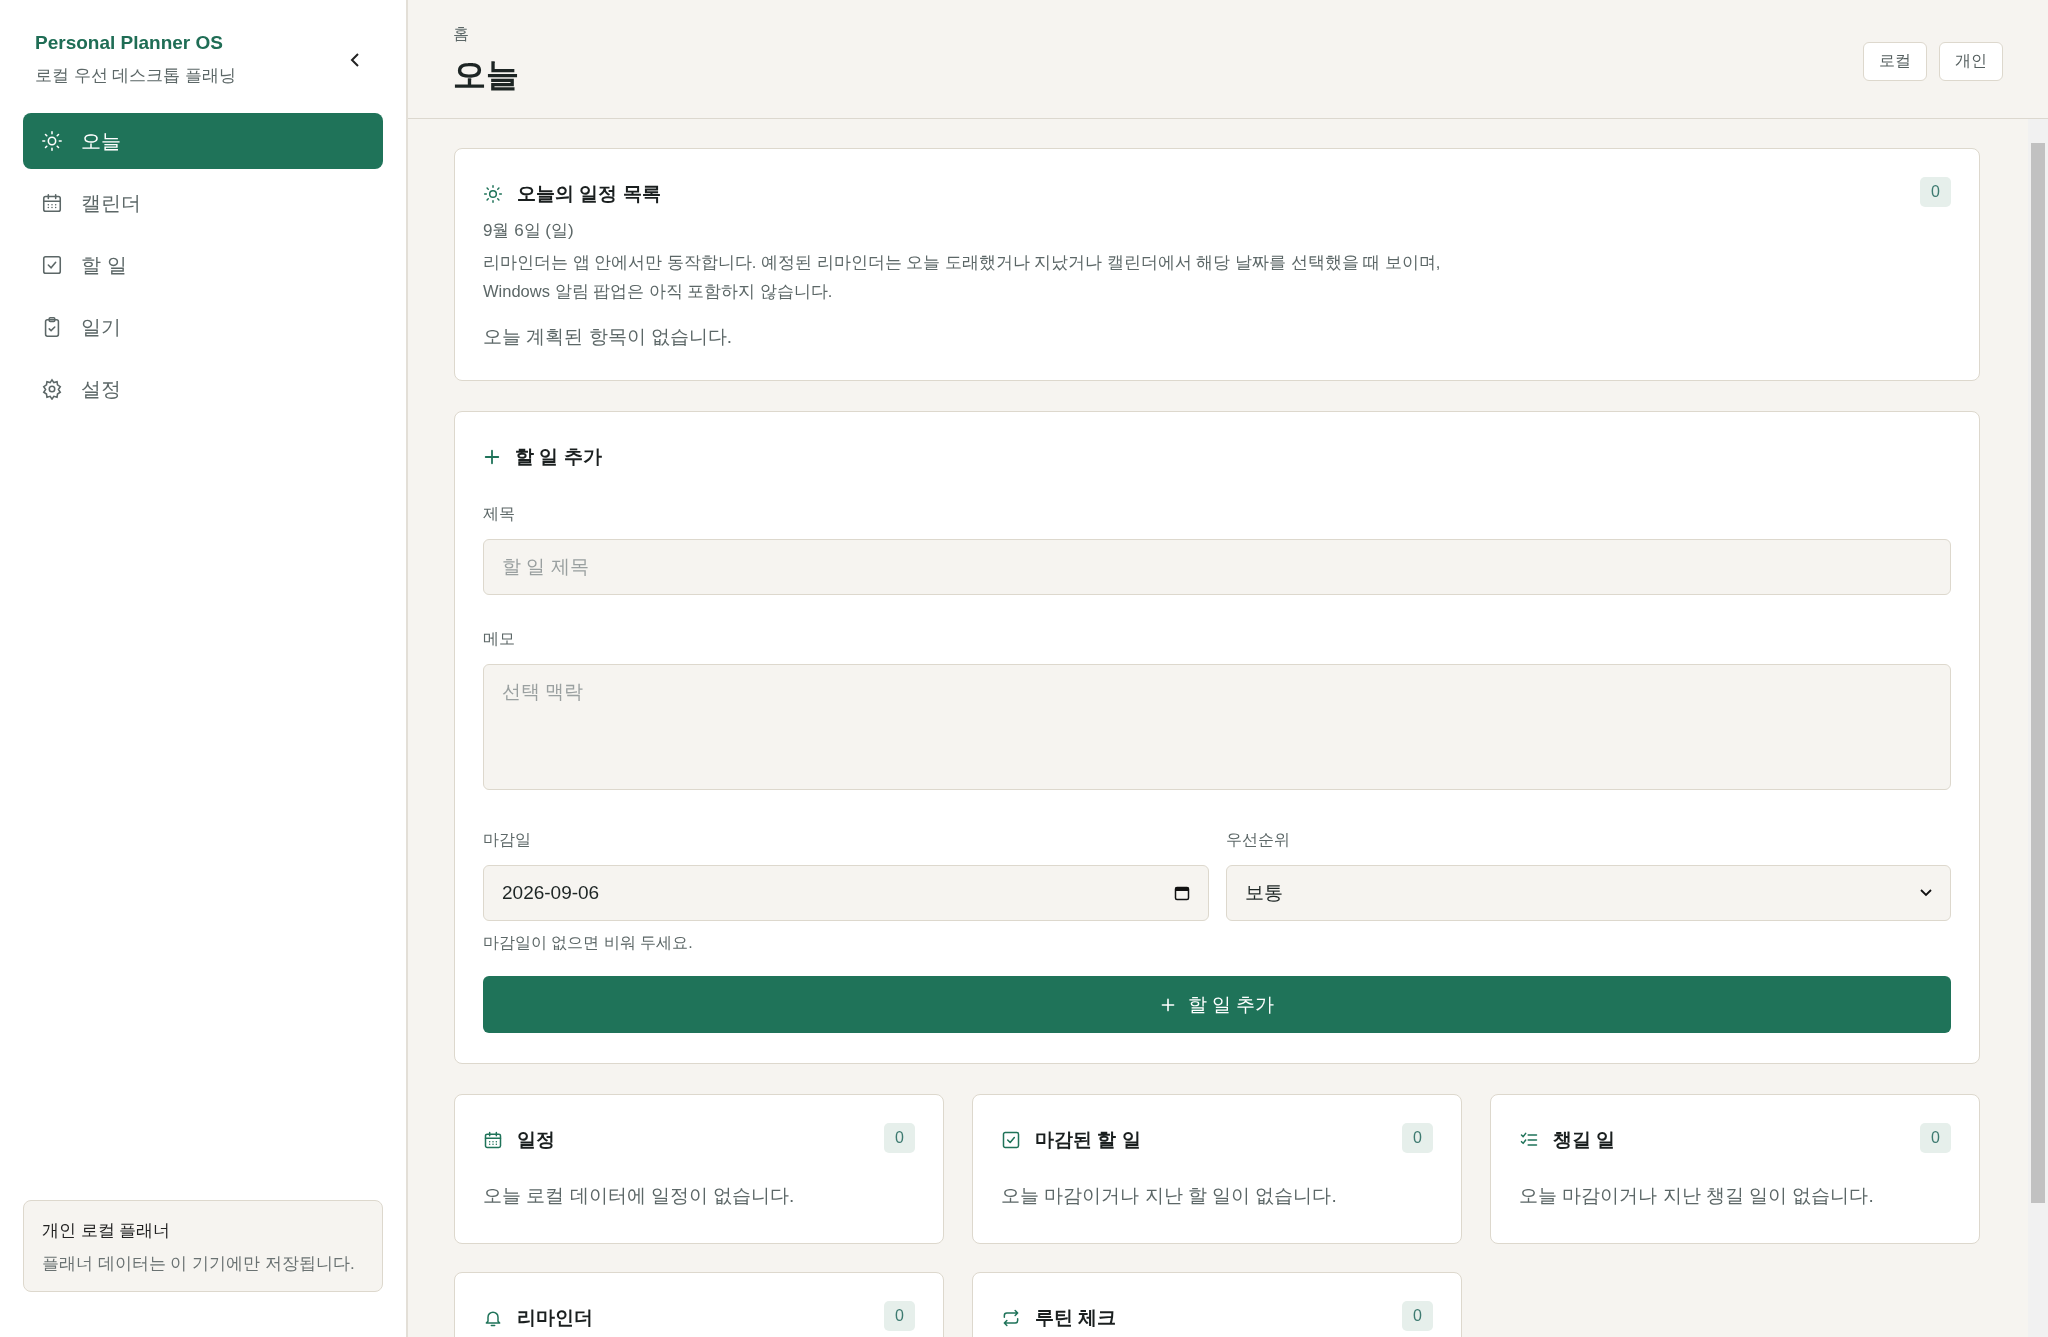 This screenshot has height=1337, width=2048. Describe the element at coordinates (486, 34) in the screenshot. I see `breadcrumb: 홈` at that location.